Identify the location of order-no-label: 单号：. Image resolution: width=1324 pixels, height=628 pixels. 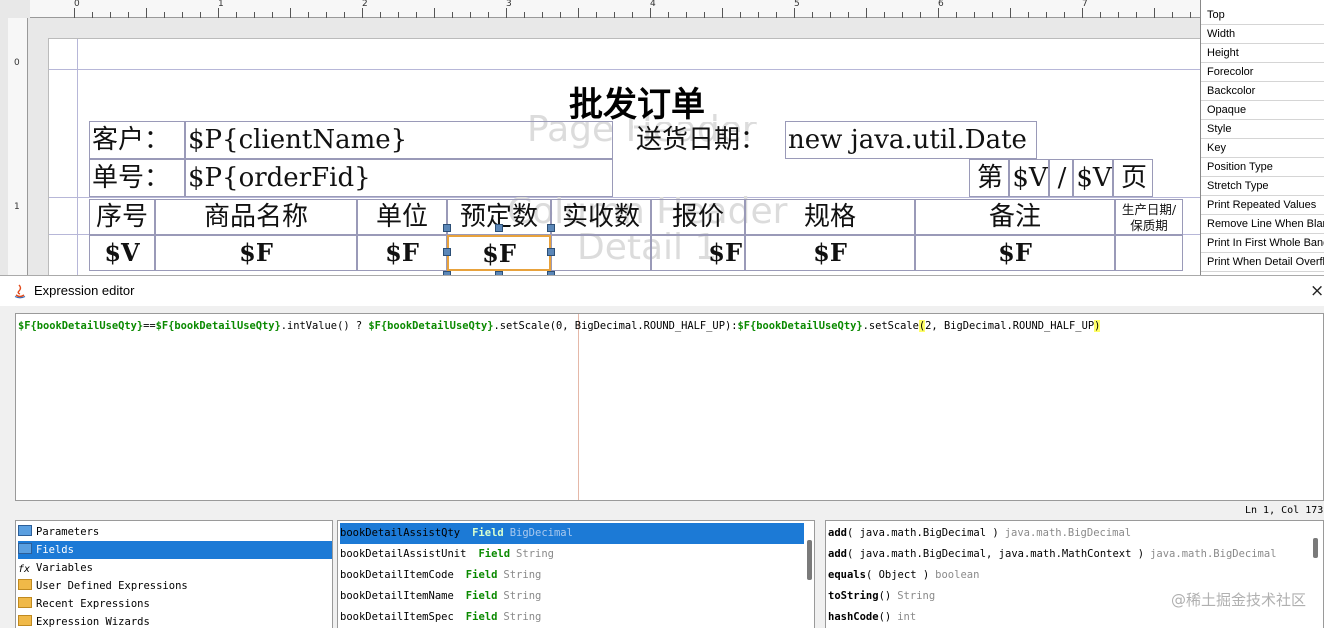
(137, 178).